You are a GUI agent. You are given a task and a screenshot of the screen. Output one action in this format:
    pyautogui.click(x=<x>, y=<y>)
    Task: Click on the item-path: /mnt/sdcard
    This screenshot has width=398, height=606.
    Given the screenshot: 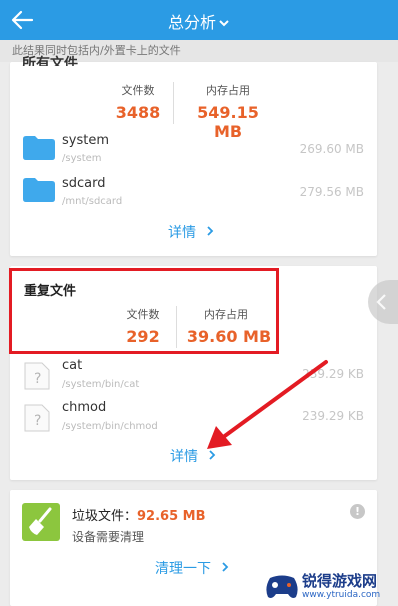 What is the action you would take?
    pyautogui.click(x=92, y=201)
    